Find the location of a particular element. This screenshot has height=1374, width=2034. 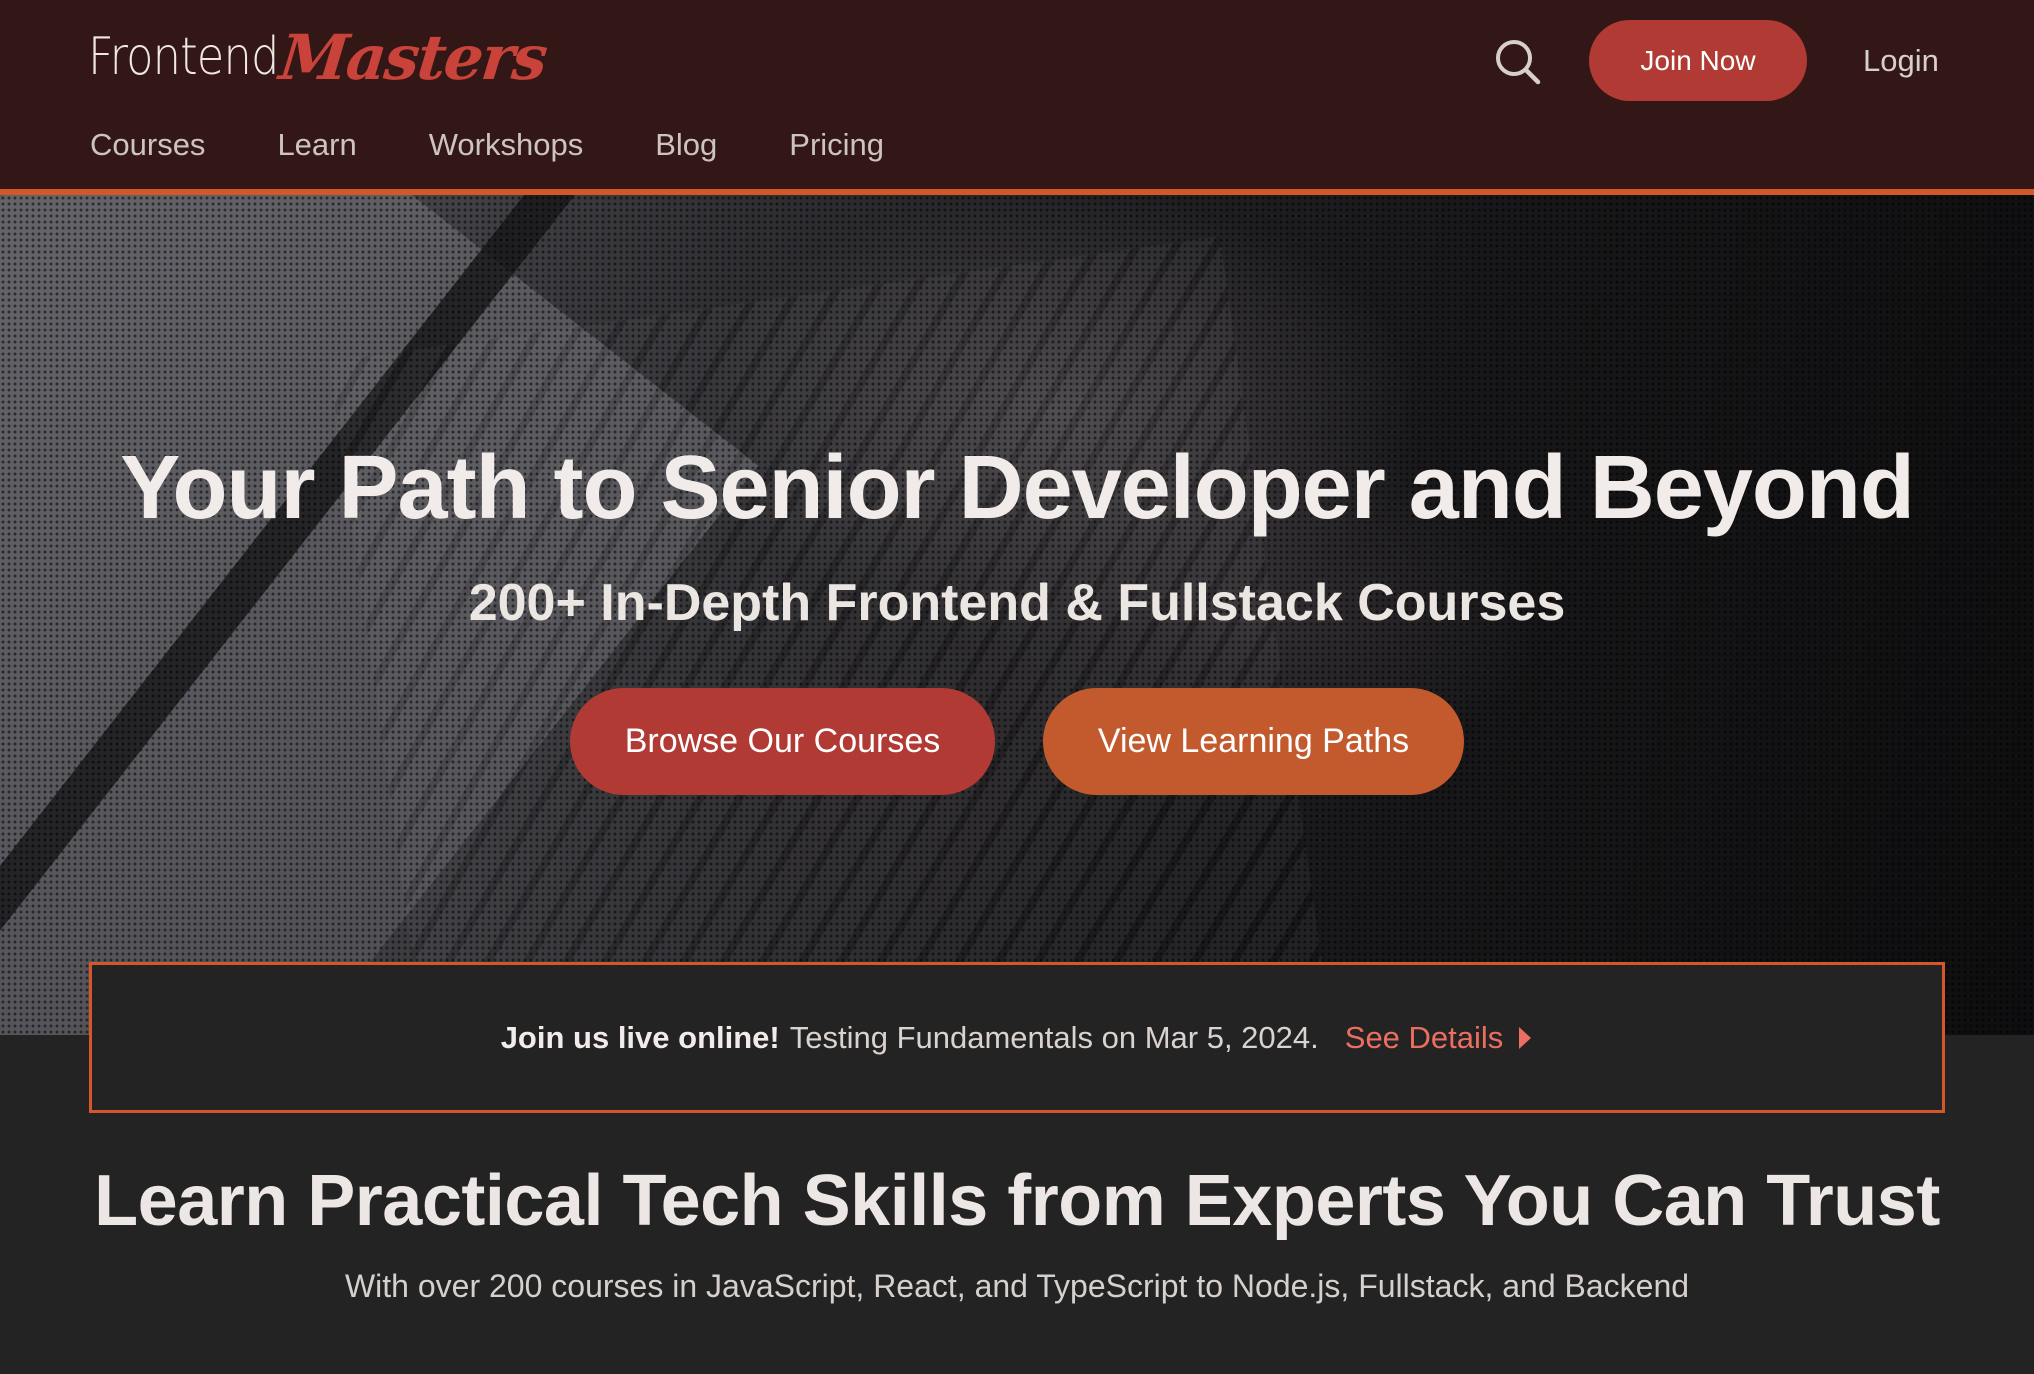

view-learning-paths-button: View Learning Paths is located at coordinates (1253, 741).